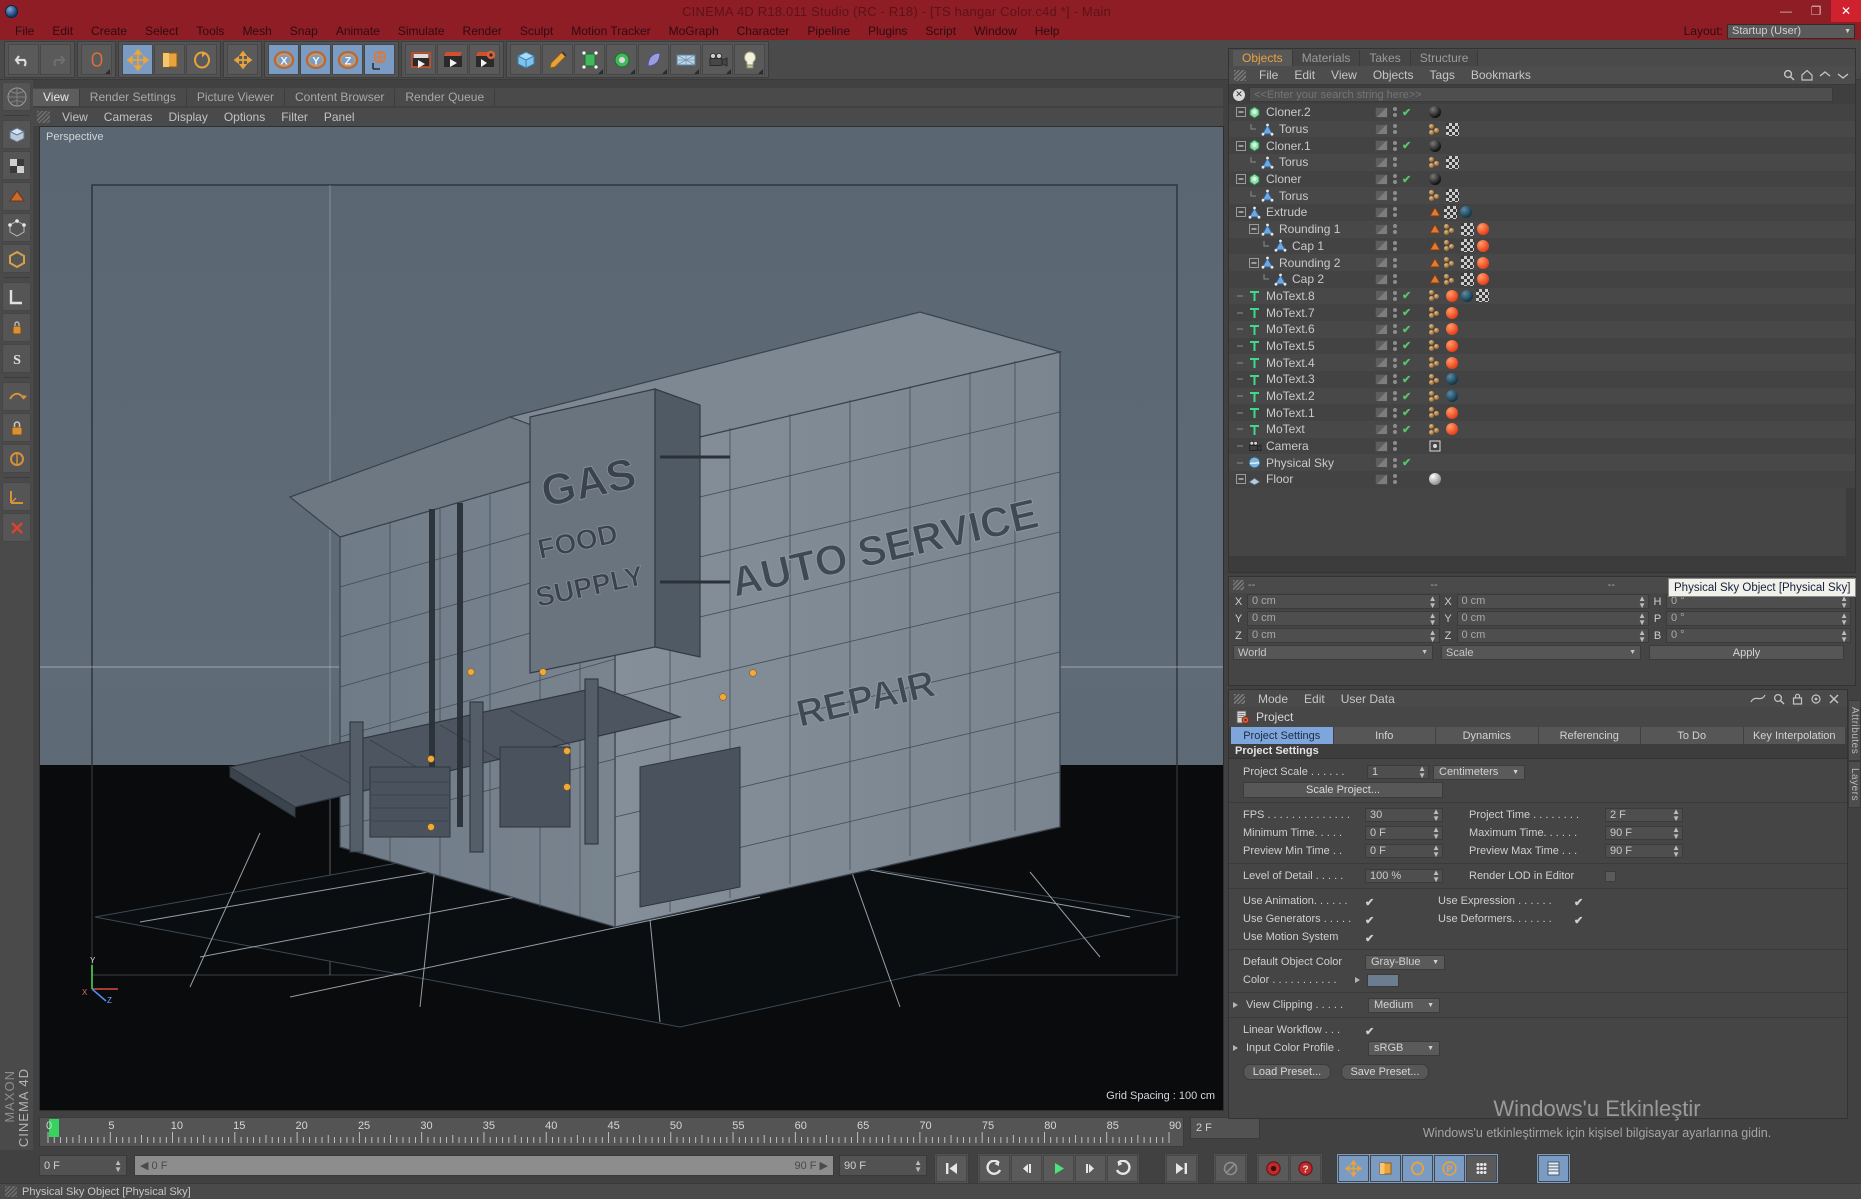  What do you see at coordinates (1542, 346) in the screenshot?
I see `object-tree-row: MoText.5 ✔` at bounding box center [1542, 346].